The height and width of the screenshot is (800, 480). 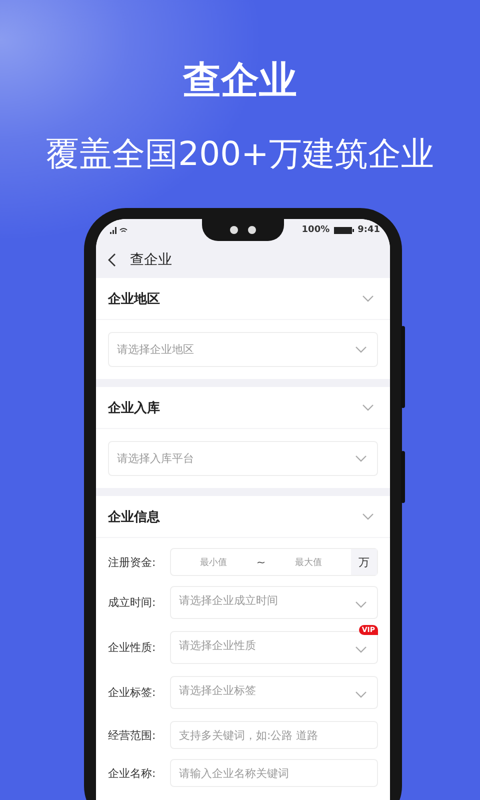 I want to click on section-title: 企业信息, so click(x=134, y=517).